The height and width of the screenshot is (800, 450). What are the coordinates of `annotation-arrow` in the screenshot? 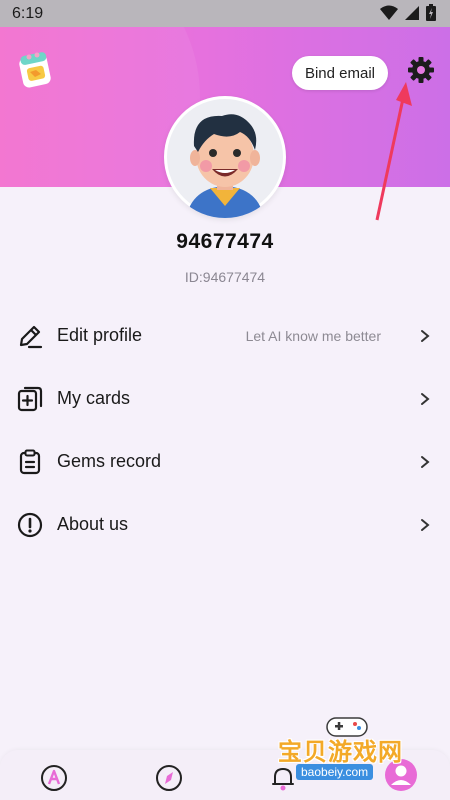 It's located at (393, 151).